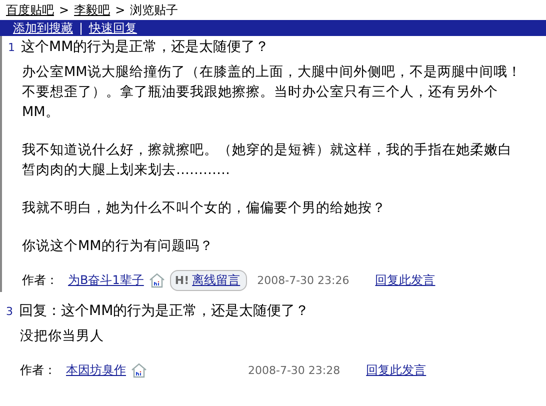 This screenshot has width=546, height=406. Describe the element at coordinates (9, 311) in the screenshot. I see `floor-number: 3` at that location.